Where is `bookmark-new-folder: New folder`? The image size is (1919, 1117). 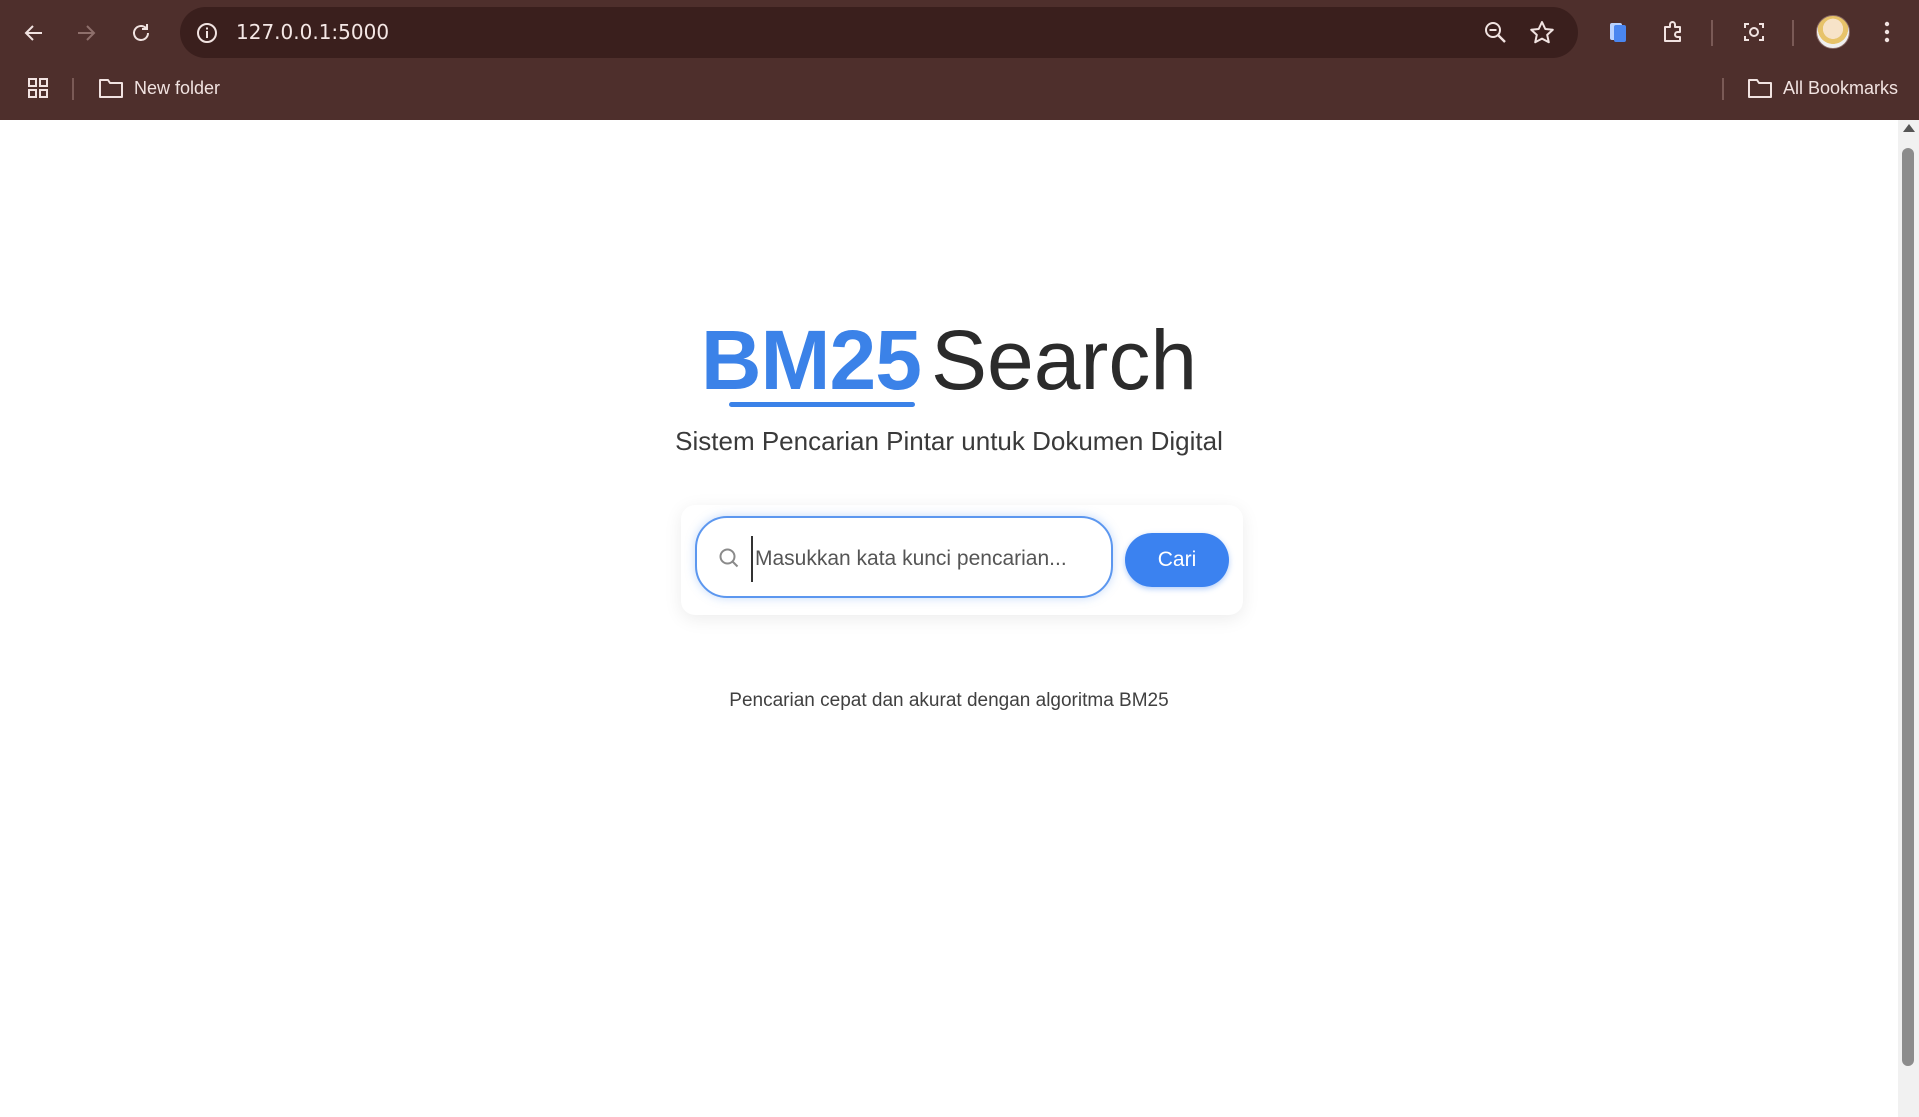
bookmark-new-folder: New folder is located at coordinates (159, 88).